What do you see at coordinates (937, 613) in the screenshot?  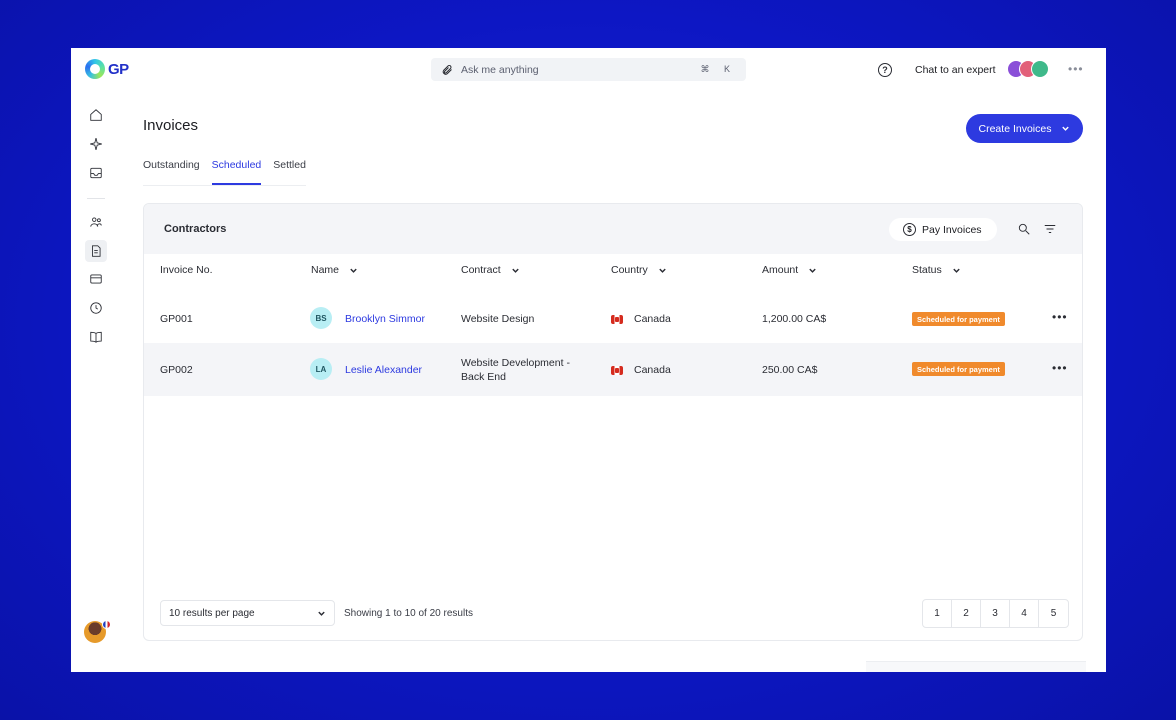 I see `page-button-1: 1` at bounding box center [937, 613].